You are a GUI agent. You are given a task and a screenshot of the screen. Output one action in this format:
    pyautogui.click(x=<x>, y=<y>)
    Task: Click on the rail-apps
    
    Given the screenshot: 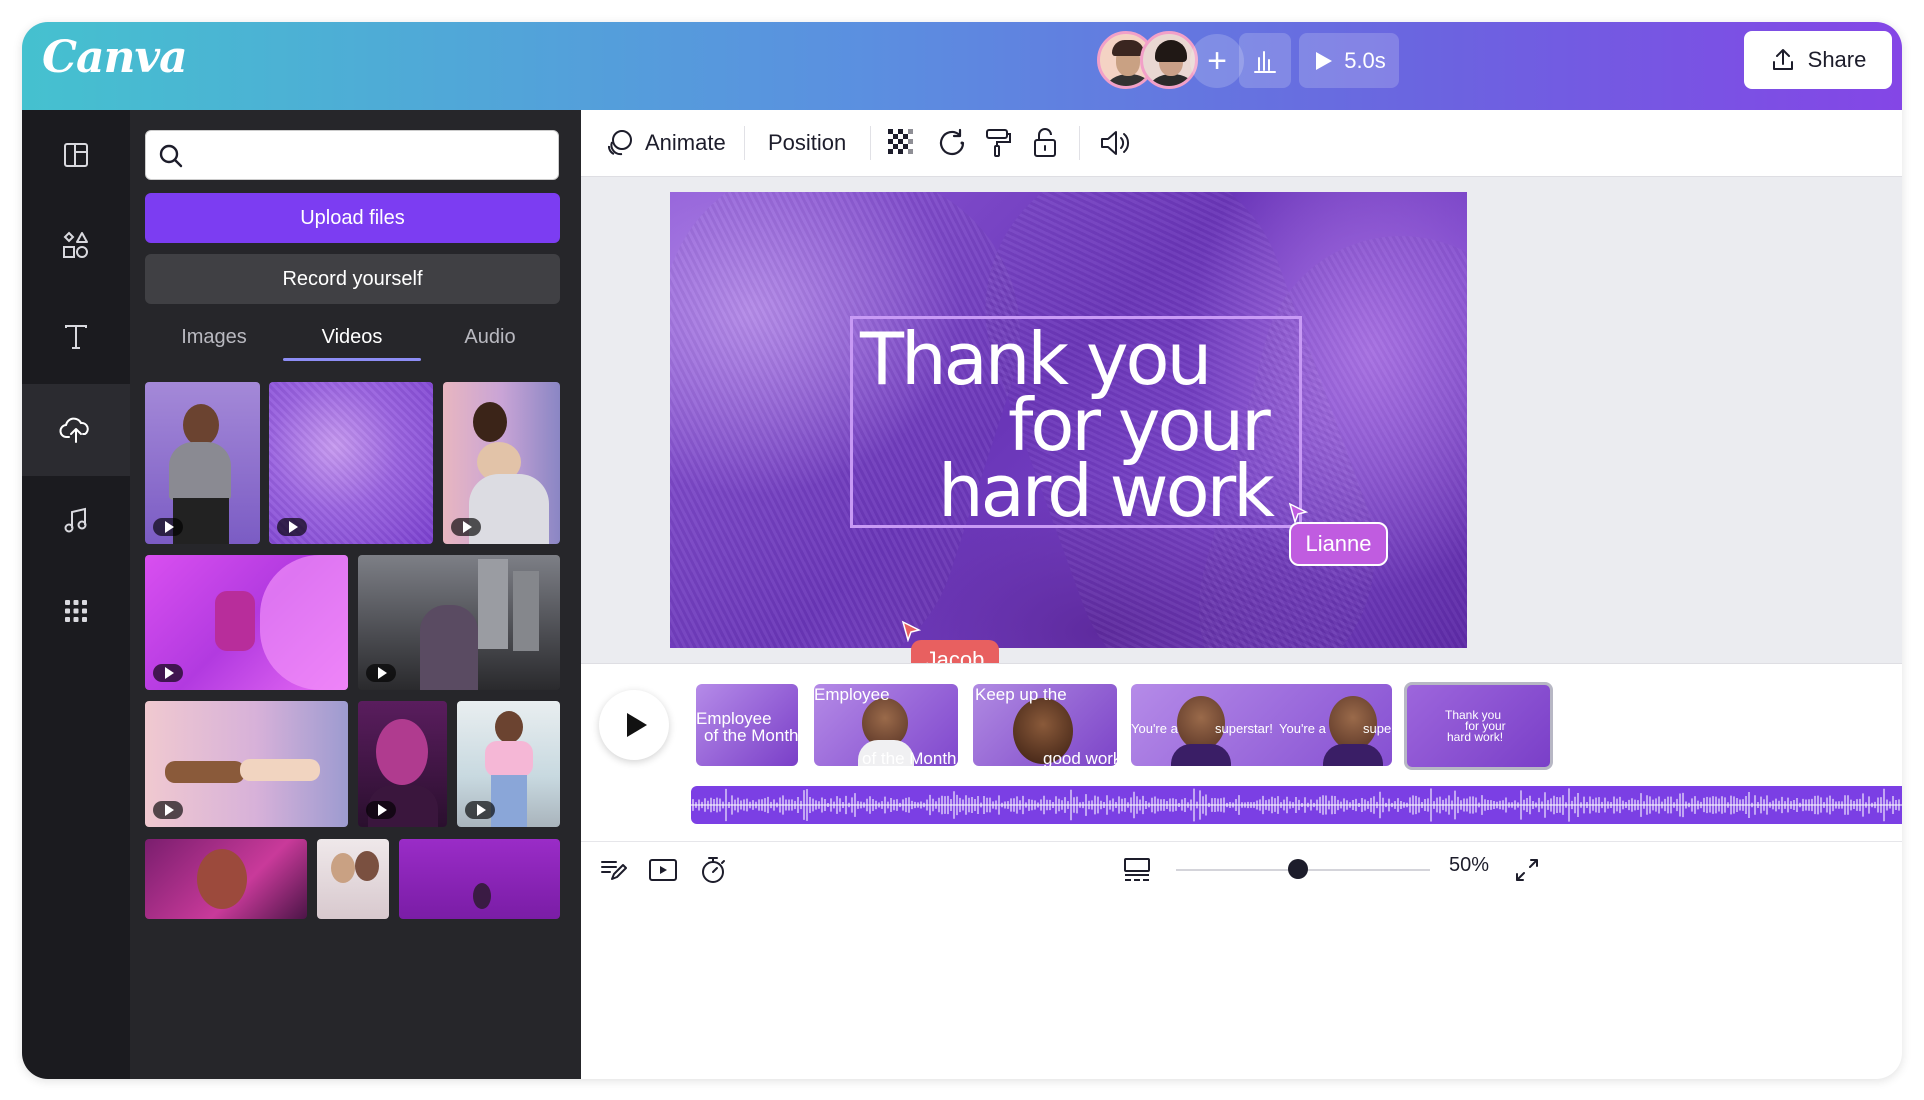 What is the action you would take?
    pyautogui.click(x=76, y=611)
    